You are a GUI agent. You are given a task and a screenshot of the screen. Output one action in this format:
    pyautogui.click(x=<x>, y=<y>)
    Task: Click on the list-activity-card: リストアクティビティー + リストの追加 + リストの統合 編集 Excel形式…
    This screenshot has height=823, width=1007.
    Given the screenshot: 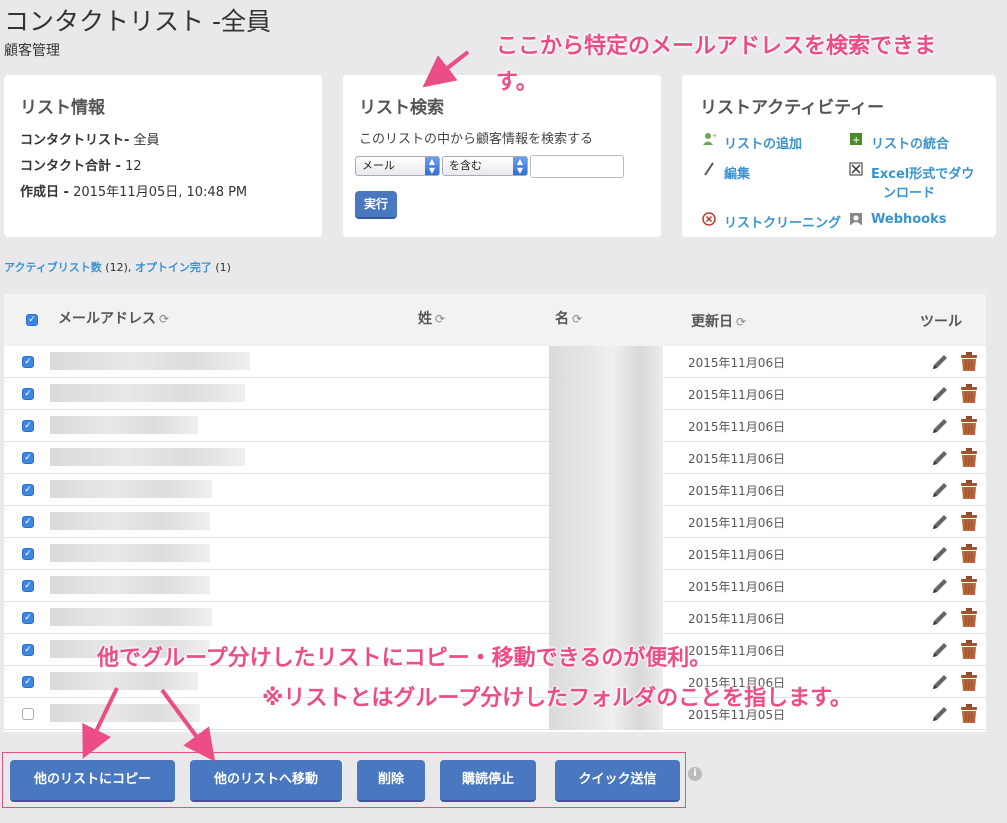 What is the action you would take?
    pyautogui.click(x=839, y=156)
    